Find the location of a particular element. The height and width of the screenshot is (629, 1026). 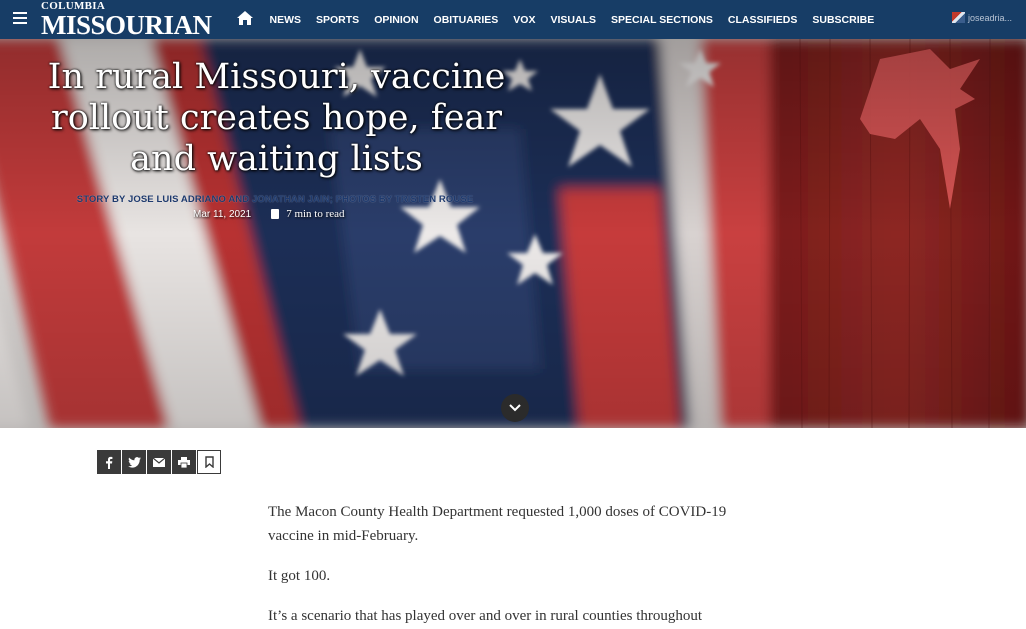

email-share-button is located at coordinates (159, 462).